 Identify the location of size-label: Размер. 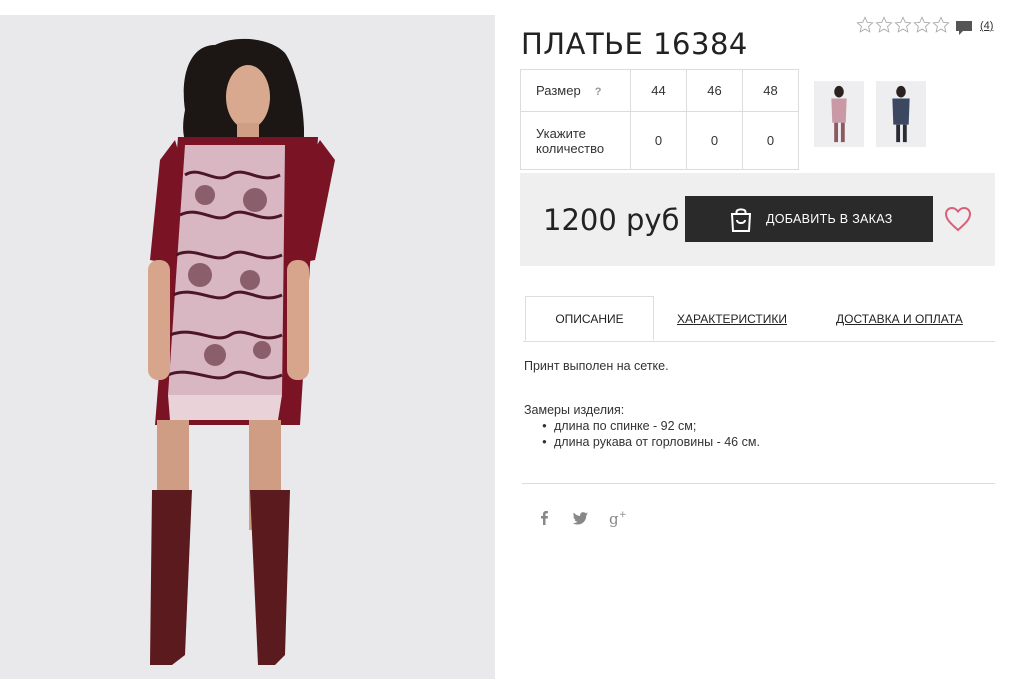
(558, 90).